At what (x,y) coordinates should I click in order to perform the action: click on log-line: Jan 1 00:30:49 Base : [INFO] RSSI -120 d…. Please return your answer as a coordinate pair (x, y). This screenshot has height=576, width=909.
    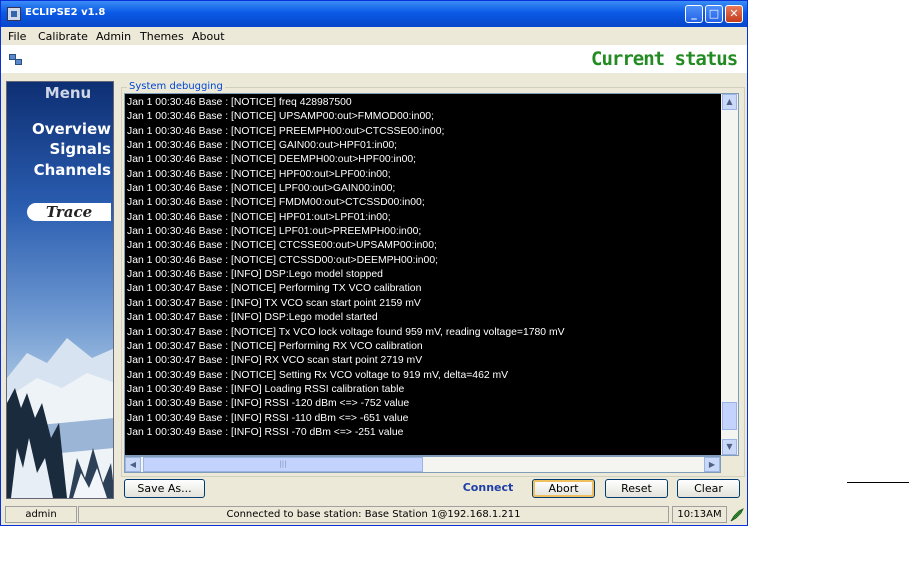
    Looking at the image, I should click on (268, 404).